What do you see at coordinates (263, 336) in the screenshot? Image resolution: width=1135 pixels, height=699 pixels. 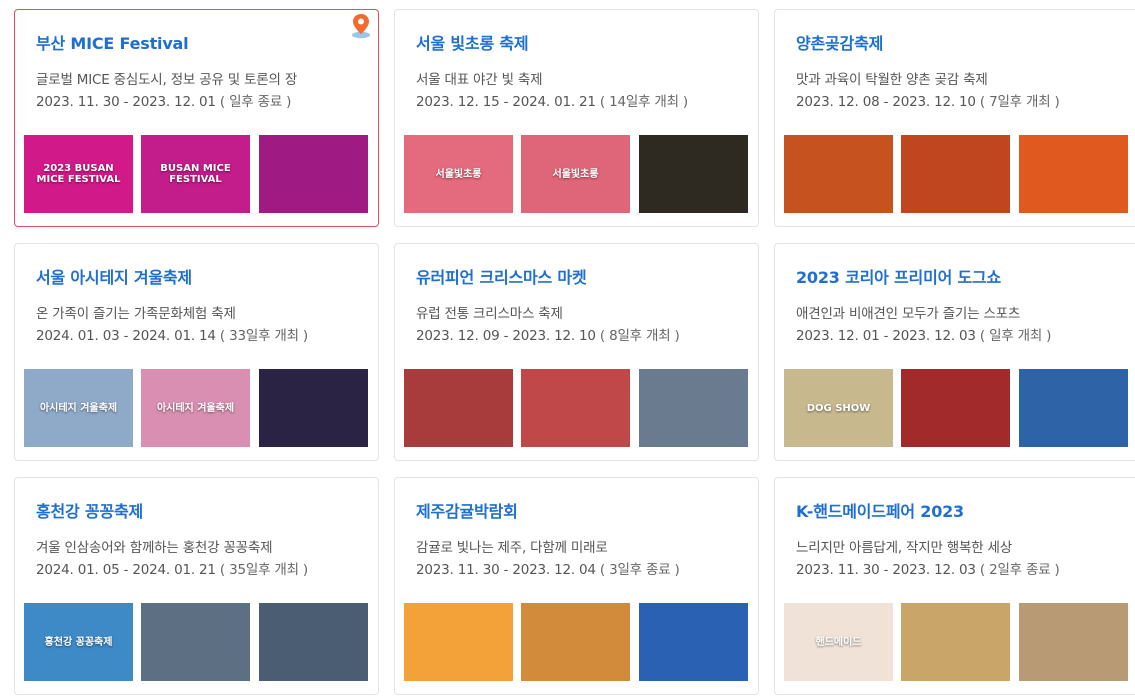 I see `festival-status: ( 33일후 개최 )` at bounding box center [263, 336].